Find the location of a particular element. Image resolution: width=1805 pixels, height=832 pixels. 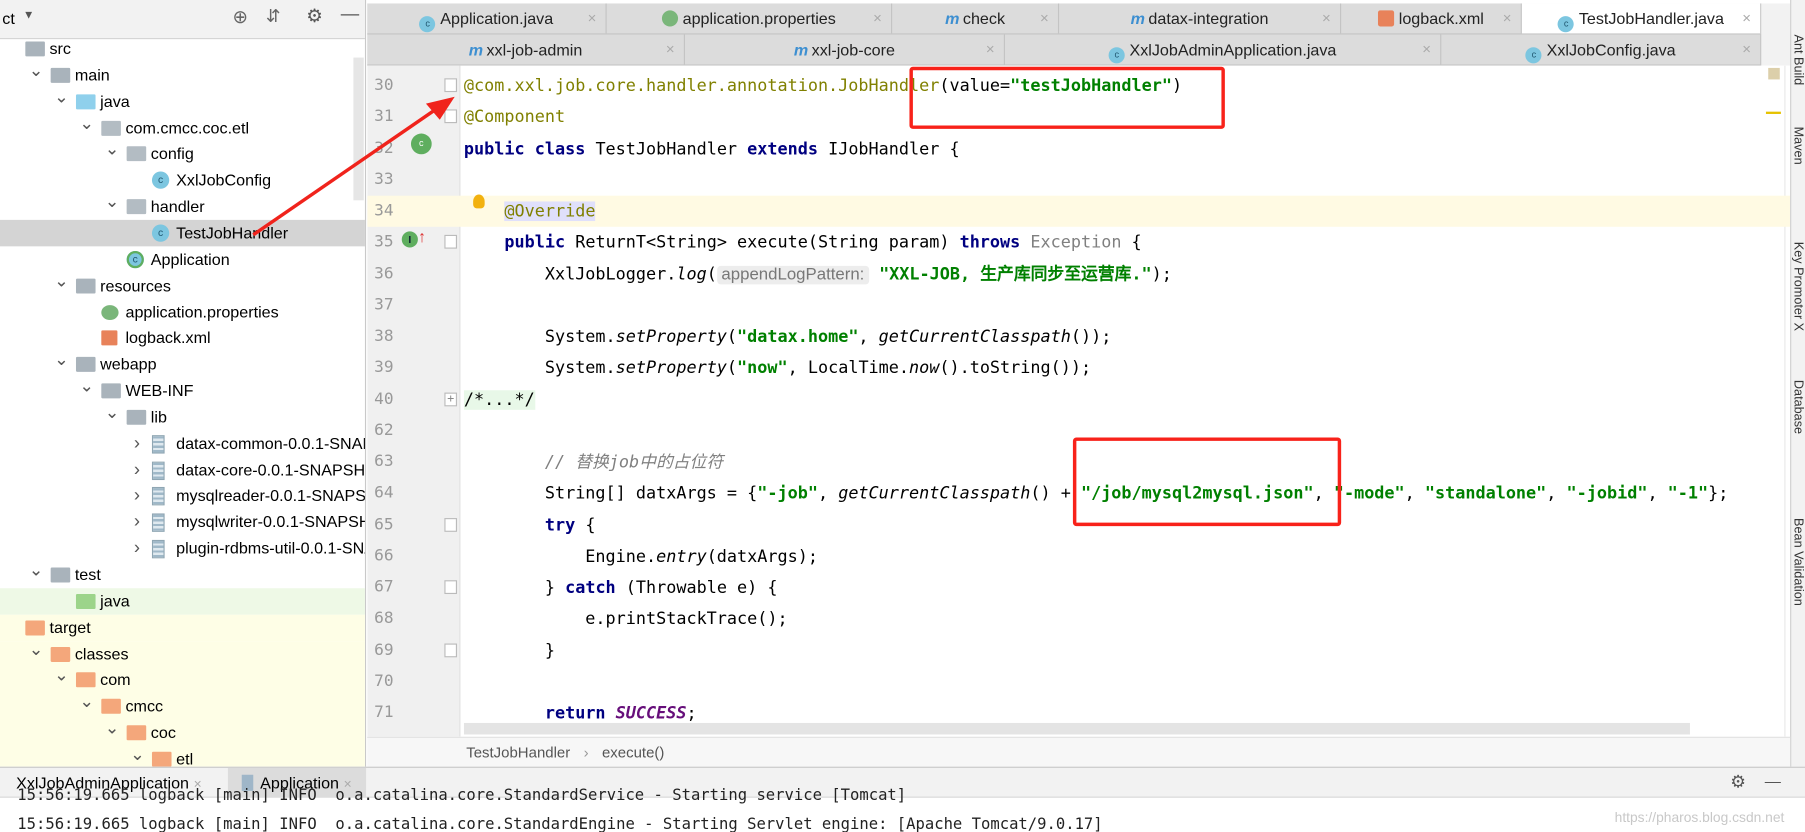

tool-window-ant-build: Ant Build is located at coordinates (1798, 60).